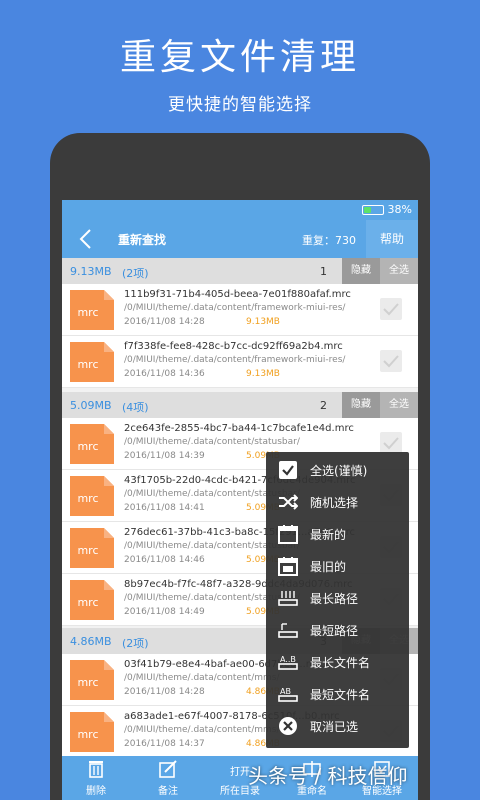 The height and width of the screenshot is (800, 480). What do you see at coordinates (142, 239) in the screenshot?
I see `page-title: 重新查找` at bounding box center [142, 239].